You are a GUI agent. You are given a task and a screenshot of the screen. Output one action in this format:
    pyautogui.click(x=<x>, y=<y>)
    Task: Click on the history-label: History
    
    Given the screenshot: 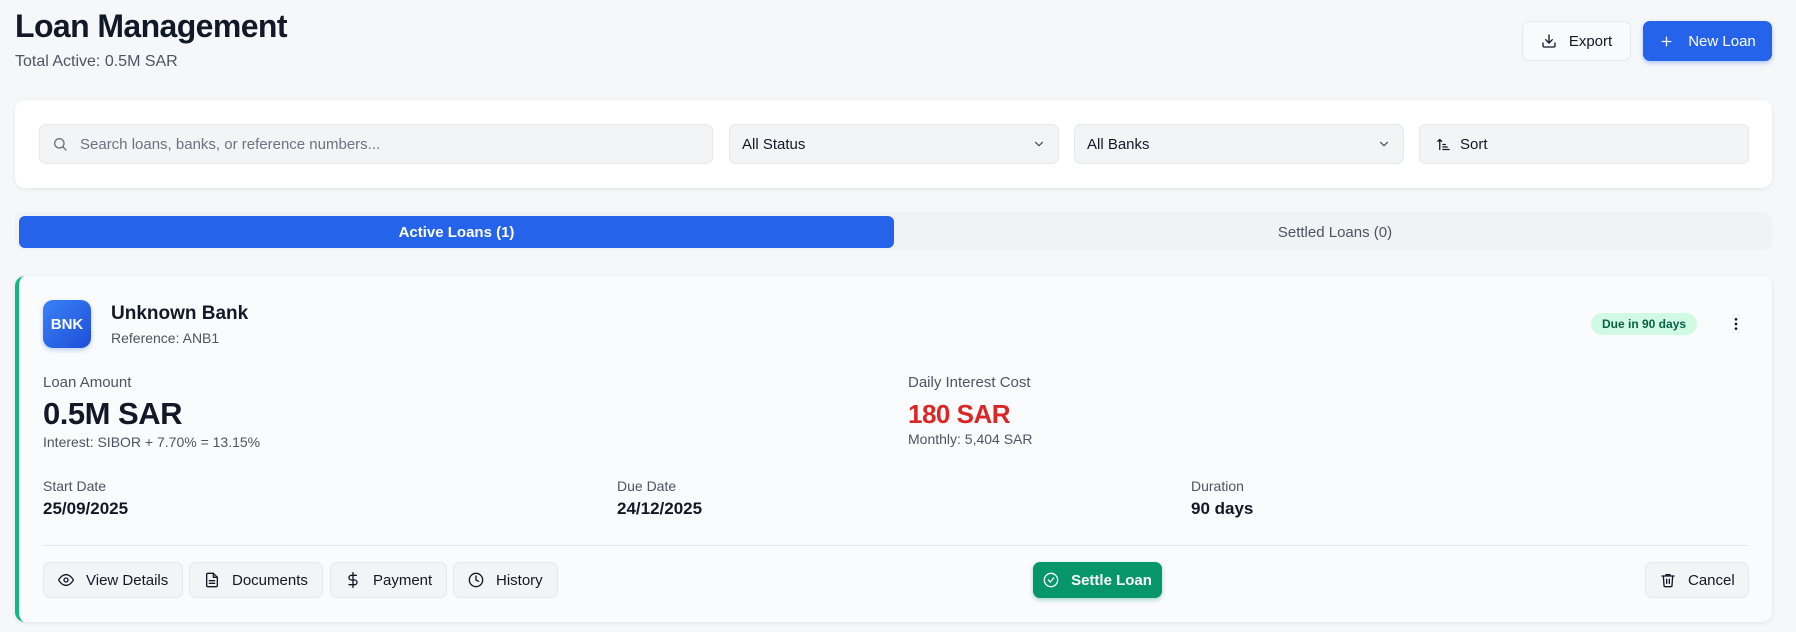 What is the action you would take?
    pyautogui.click(x=519, y=580)
    